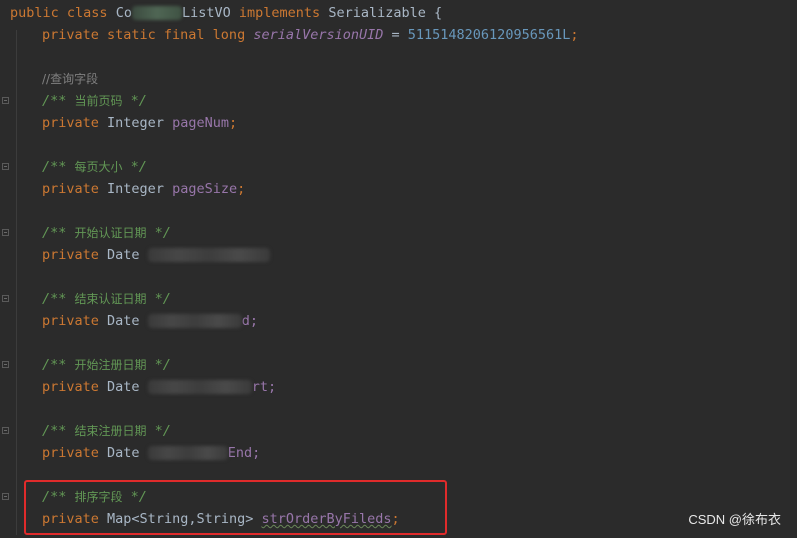  I want to click on field-declaration-line: private Date End;, so click(151, 453).